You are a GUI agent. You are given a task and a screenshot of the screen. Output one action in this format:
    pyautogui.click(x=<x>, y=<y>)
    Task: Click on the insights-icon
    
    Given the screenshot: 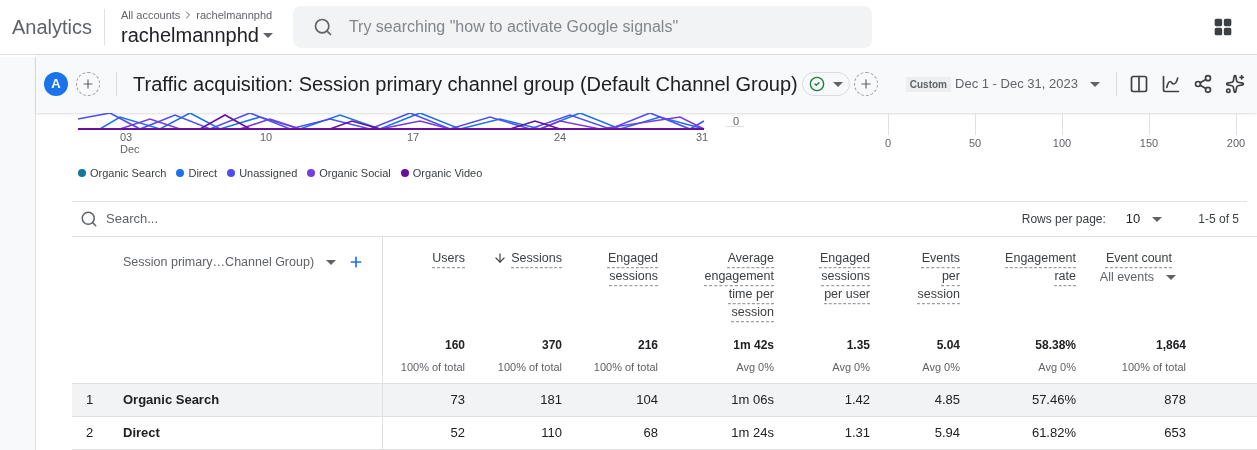 What is the action you would take?
    pyautogui.click(x=1170, y=84)
    